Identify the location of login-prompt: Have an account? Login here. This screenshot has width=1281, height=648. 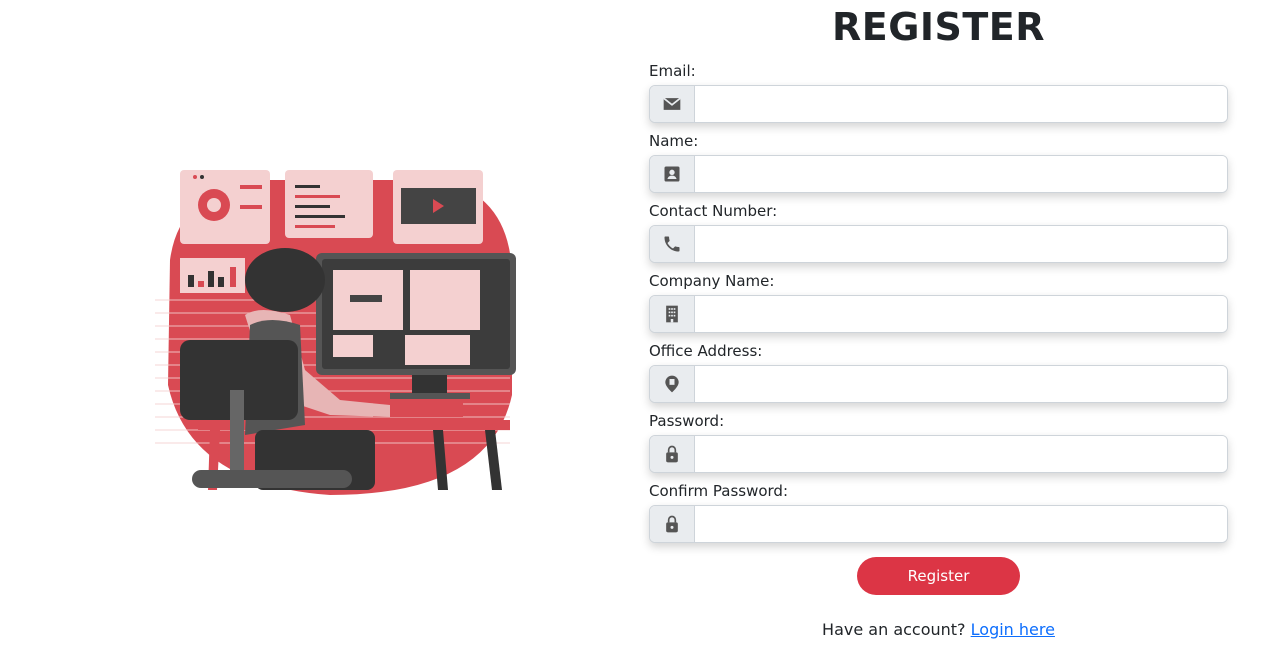
(938, 630).